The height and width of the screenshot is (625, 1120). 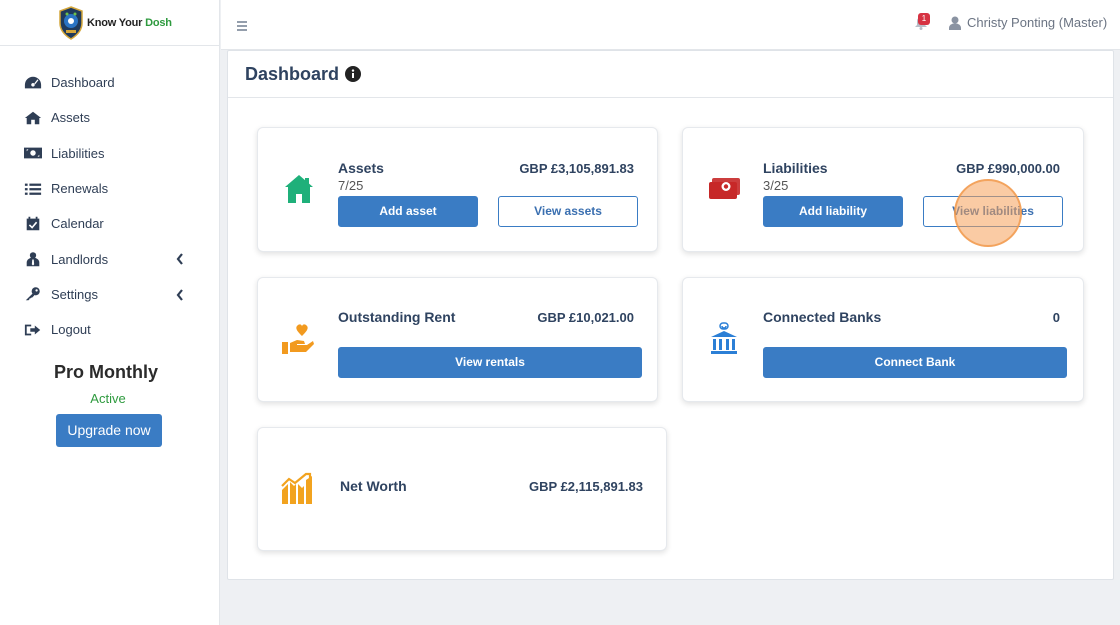 I want to click on sidebar-item-label: Logout, so click(x=71, y=330).